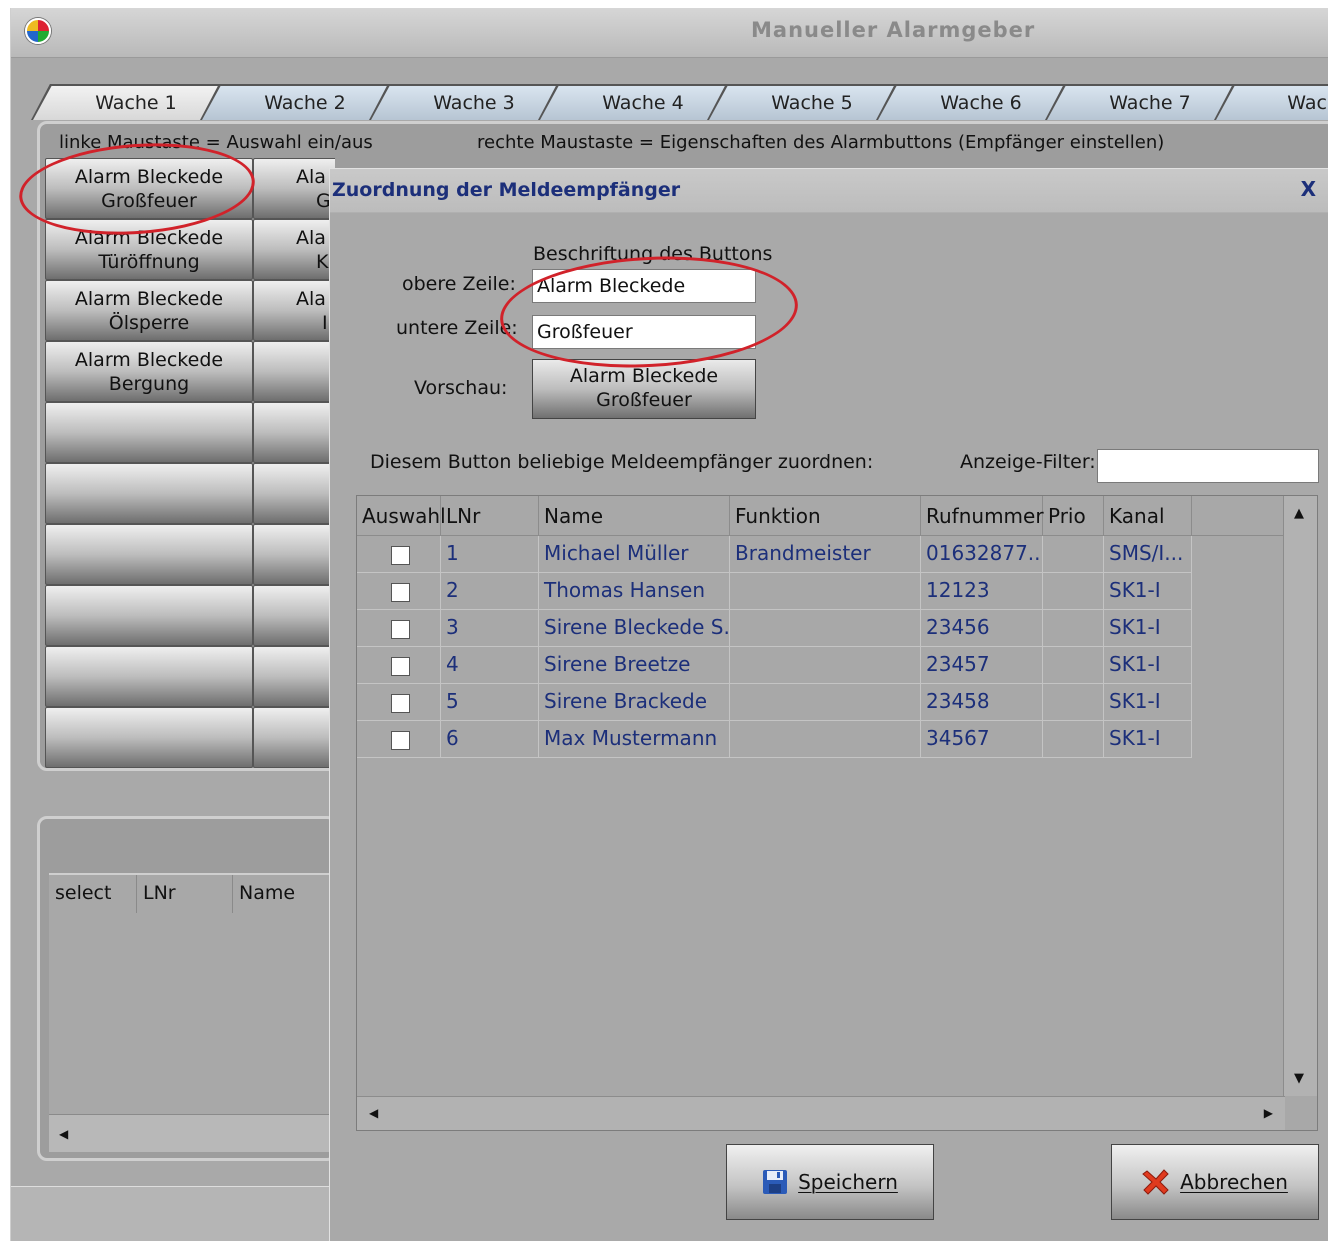 This screenshot has width=1338, height=1241. Describe the element at coordinates (634, 554) in the screenshot. I see `name-cell: Michael Müller` at that location.